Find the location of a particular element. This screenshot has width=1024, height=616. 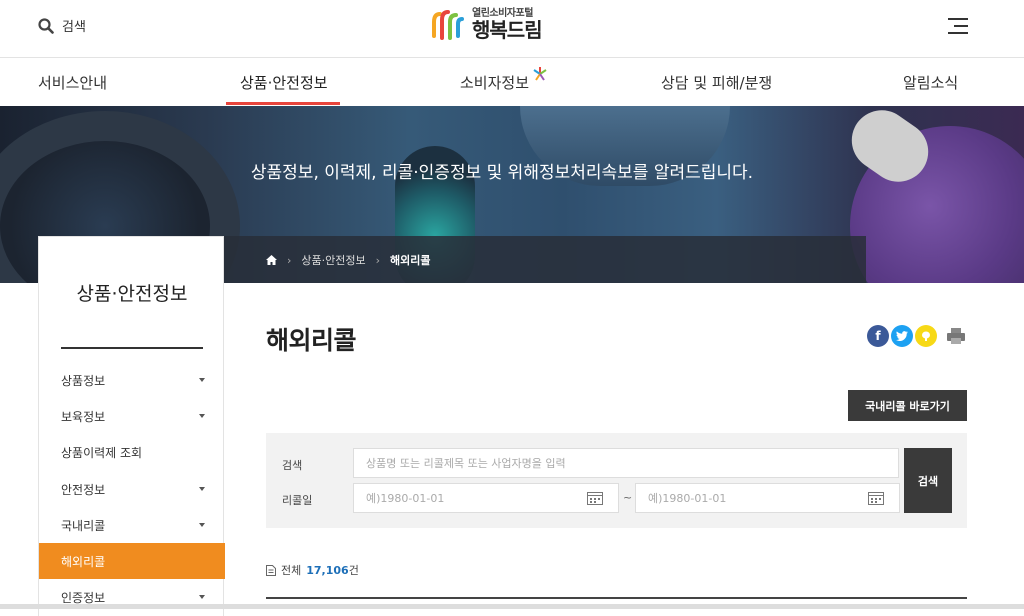

twitter-share-icon is located at coordinates (902, 336).